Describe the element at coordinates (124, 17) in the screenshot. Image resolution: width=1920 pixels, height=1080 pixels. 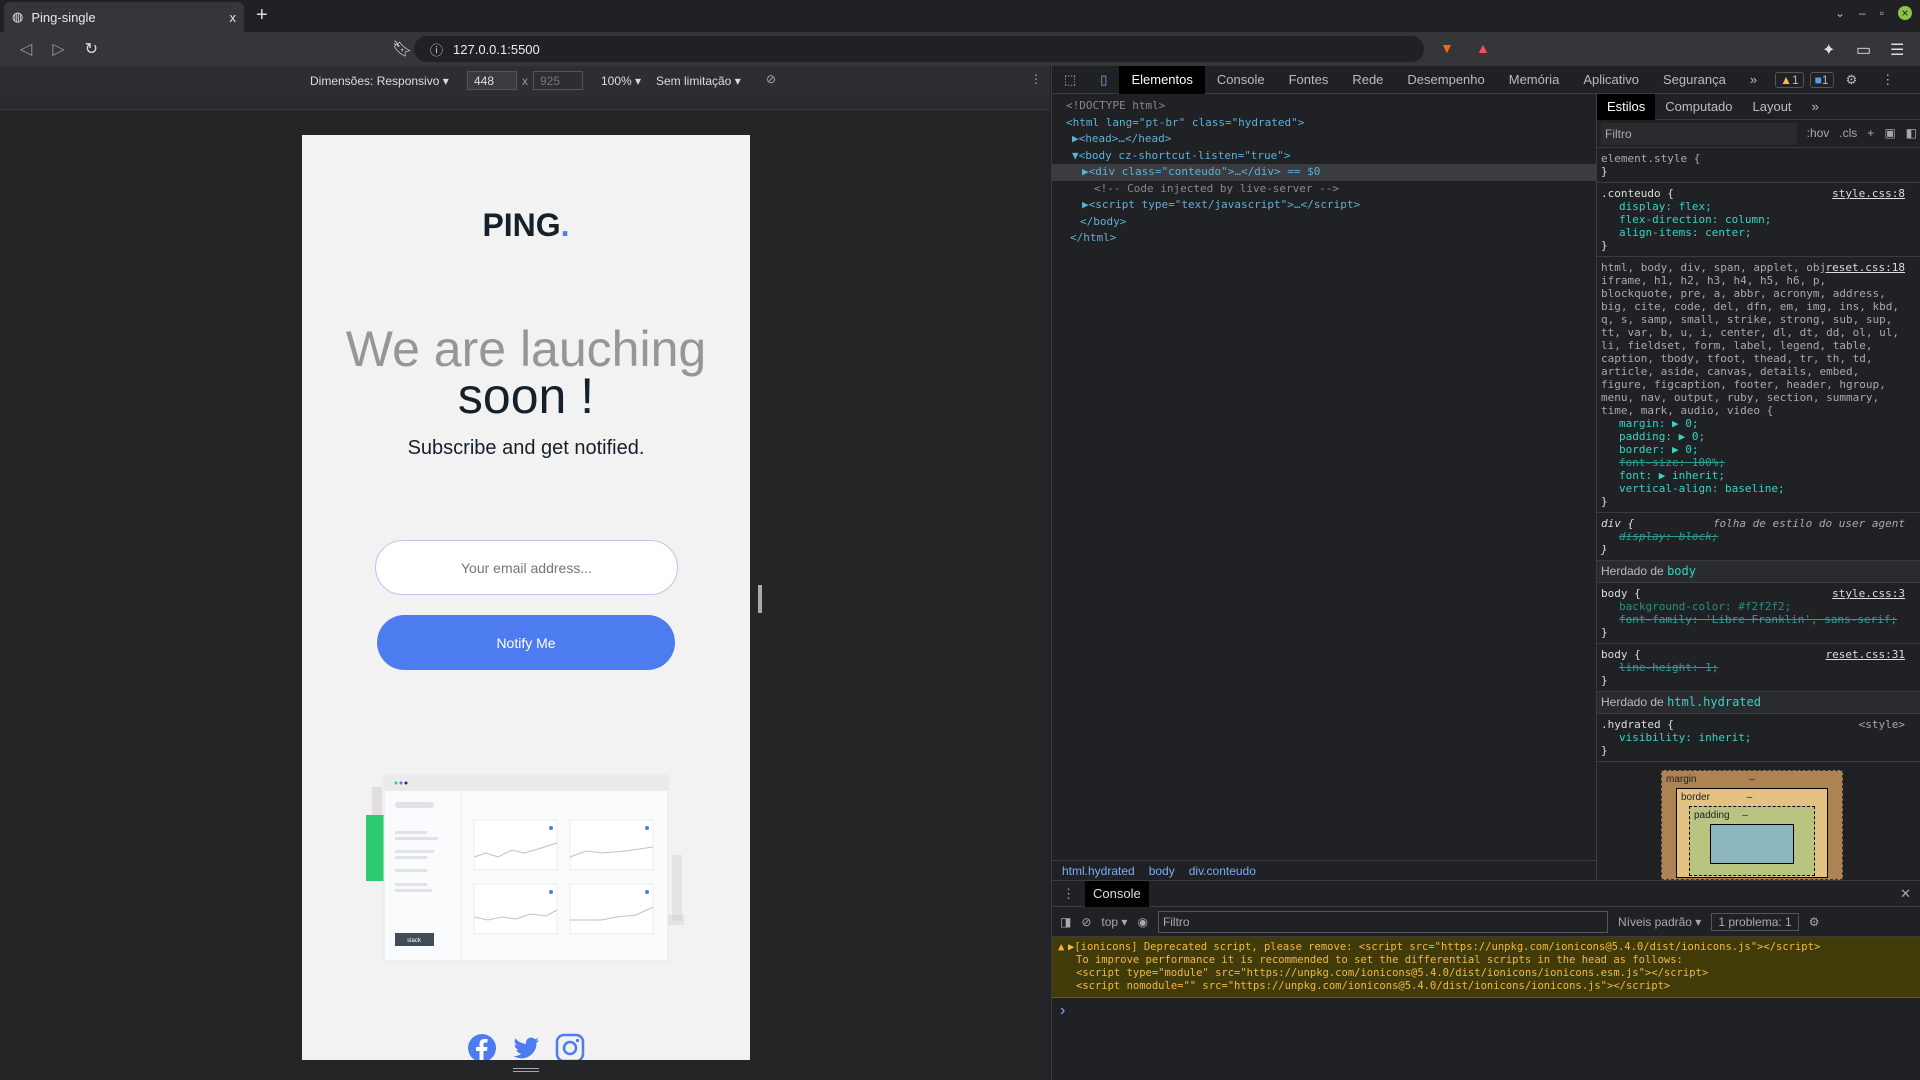
I see `browser-tab: ◍ Ping-single x` at that location.